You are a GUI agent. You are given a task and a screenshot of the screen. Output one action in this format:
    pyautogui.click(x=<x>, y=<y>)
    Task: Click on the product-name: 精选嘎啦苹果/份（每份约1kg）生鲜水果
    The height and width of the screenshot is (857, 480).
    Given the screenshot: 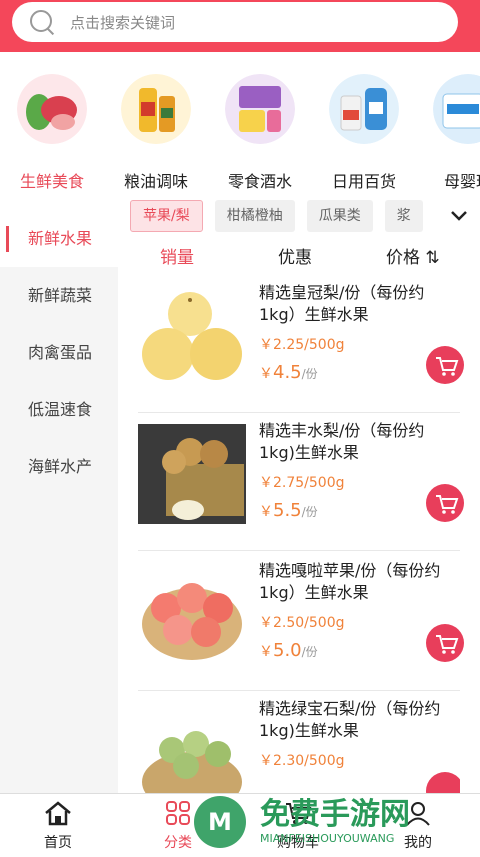 What is the action you would take?
    pyautogui.click(x=350, y=581)
    